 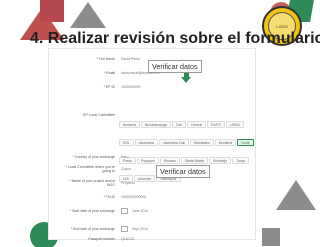 What do you see at coordinates (156, 124) in the screenshot?
I see `committee-option: Bucaramanga` at bounding box center [156, 124].